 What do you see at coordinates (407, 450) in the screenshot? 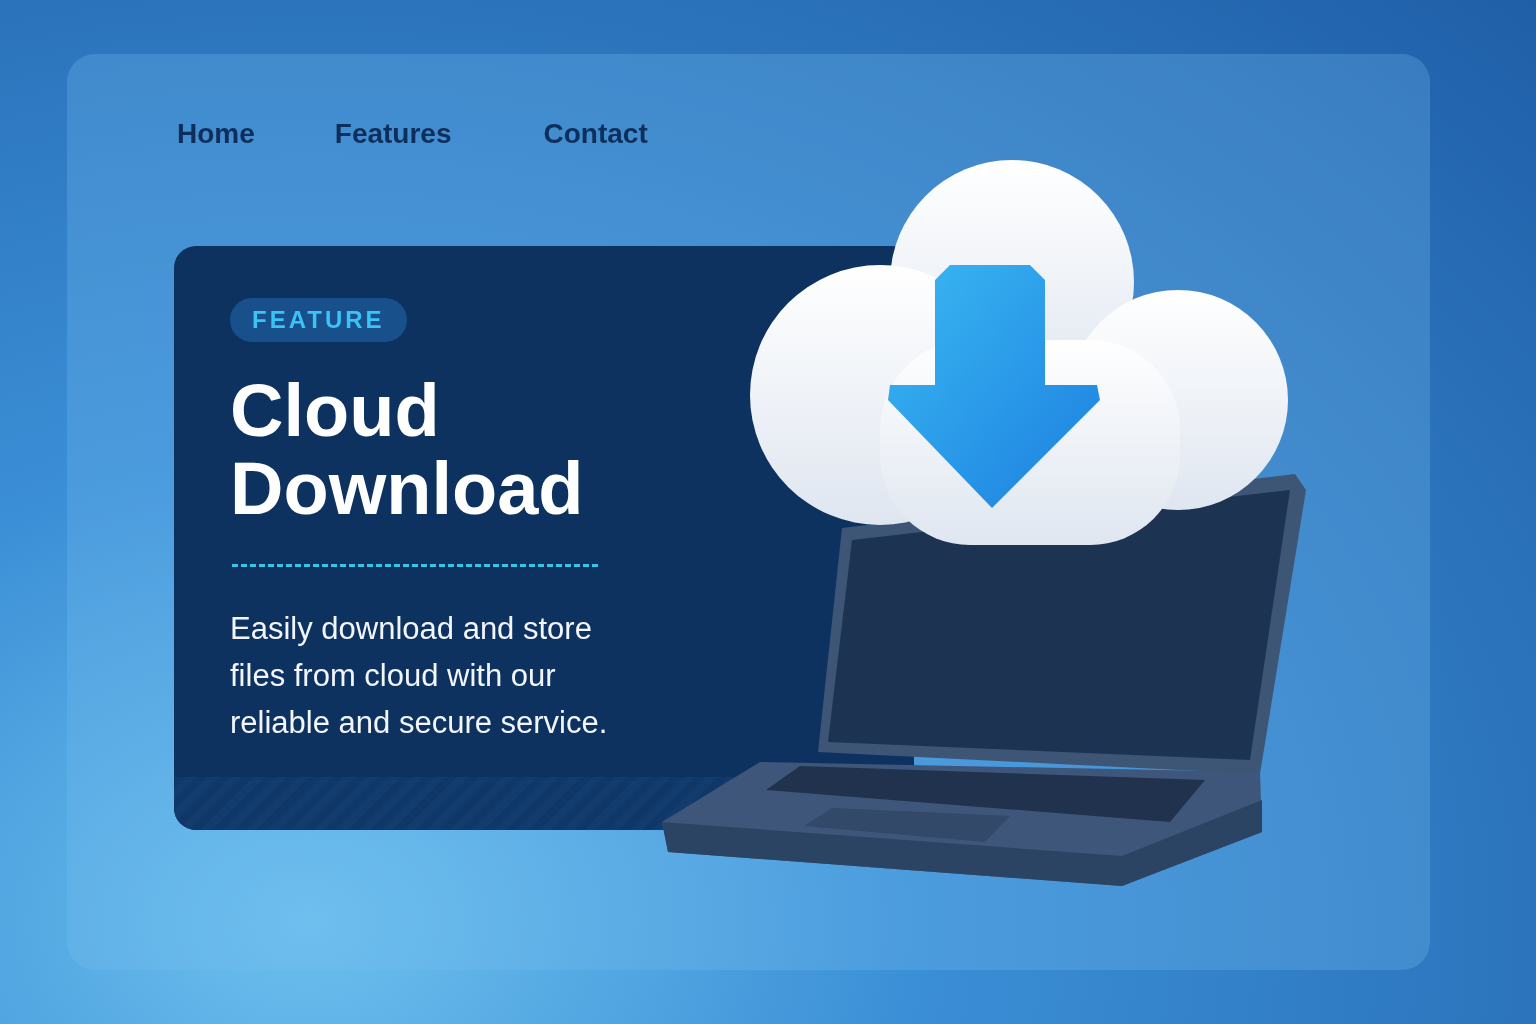
I see `hero-title: Cloud Download` at bounding box center [407, 450].